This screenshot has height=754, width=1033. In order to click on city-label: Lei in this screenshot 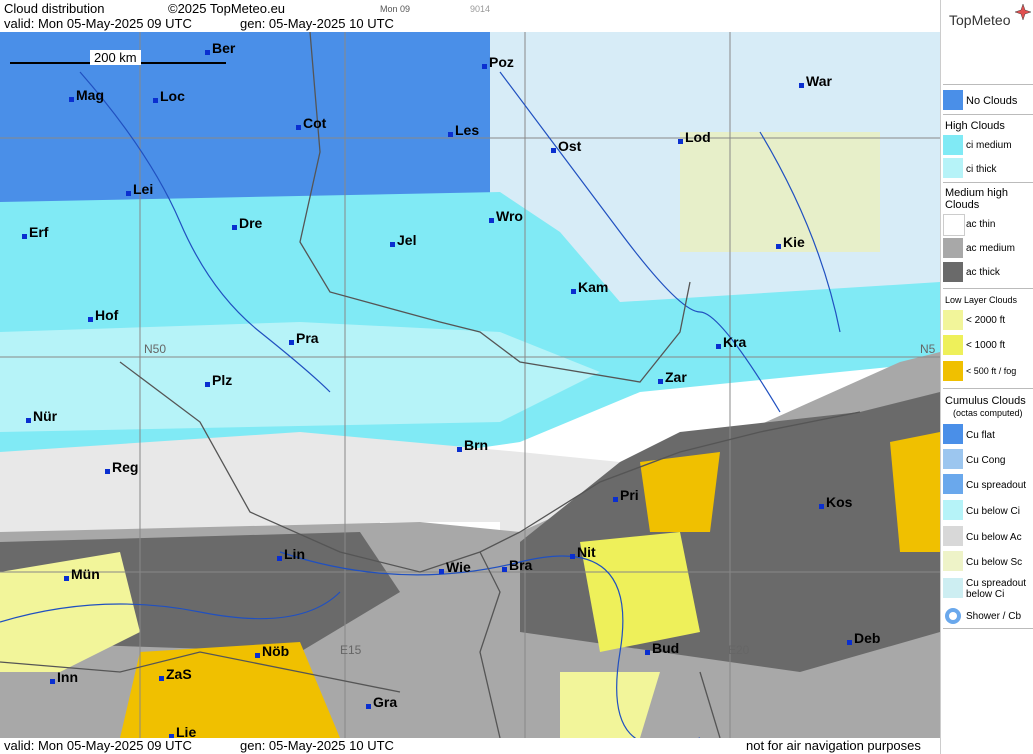, I will do `click(140, 189)`.